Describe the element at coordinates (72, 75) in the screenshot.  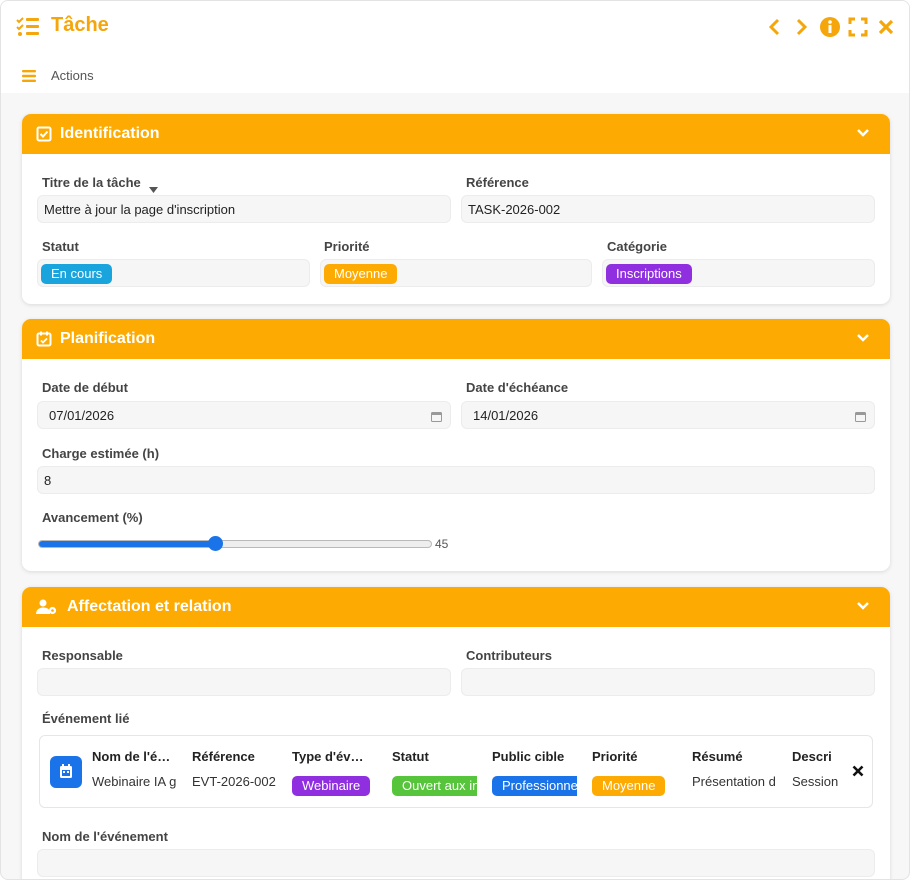
I see `actions-menu-label: Actions` at that location.